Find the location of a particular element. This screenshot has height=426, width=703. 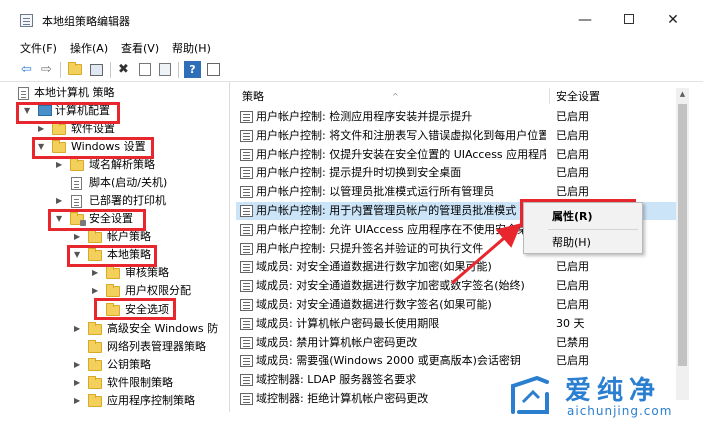

policy-row: 域成员: 需要强(Windows 2000 或更高版本)会话密钥 已启用 is located at coordinates (456, 361).